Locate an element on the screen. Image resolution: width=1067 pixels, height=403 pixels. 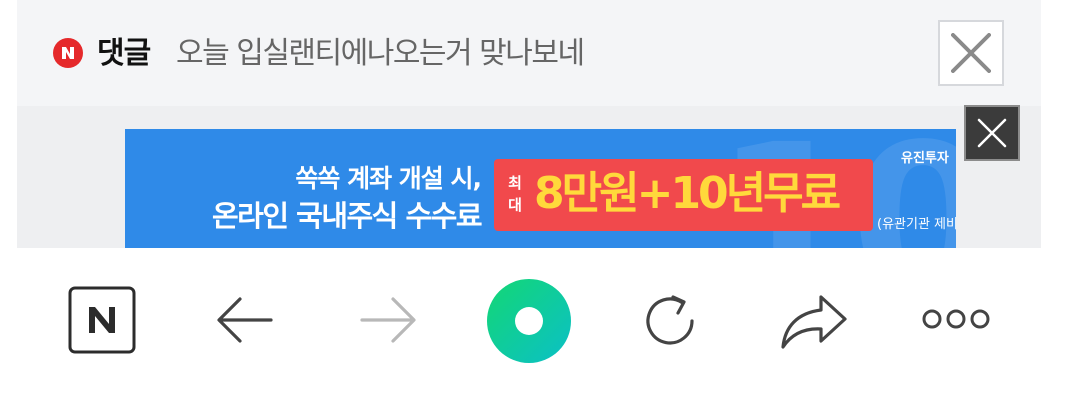
more-dots-icon is located at coordinates (956, 319).